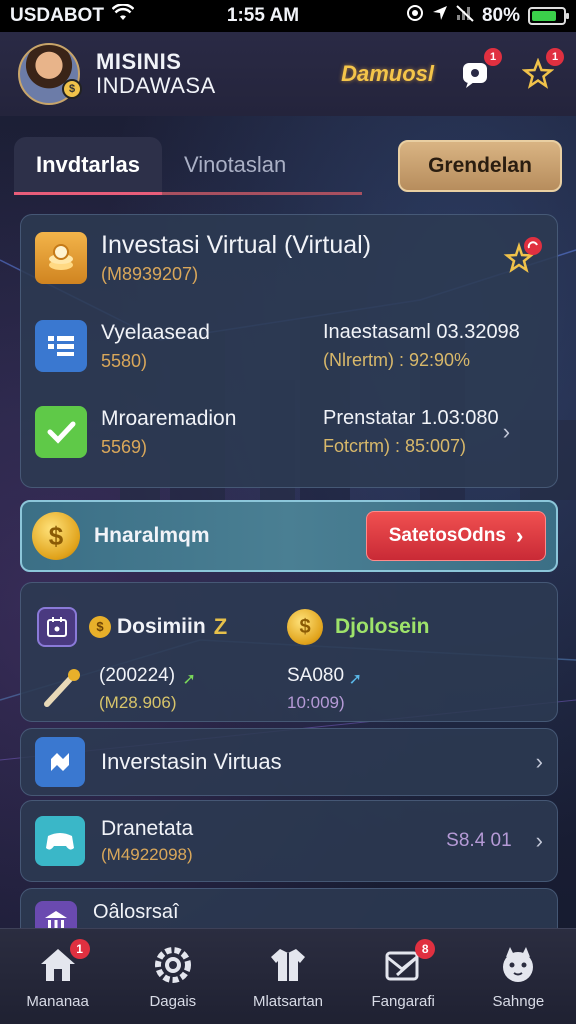 The height and width of the screenshot is (1024, 576). Describe the element at coordinates (479, 840) in the screenshot. I see `list-item-value: S8.4 01` at that location.